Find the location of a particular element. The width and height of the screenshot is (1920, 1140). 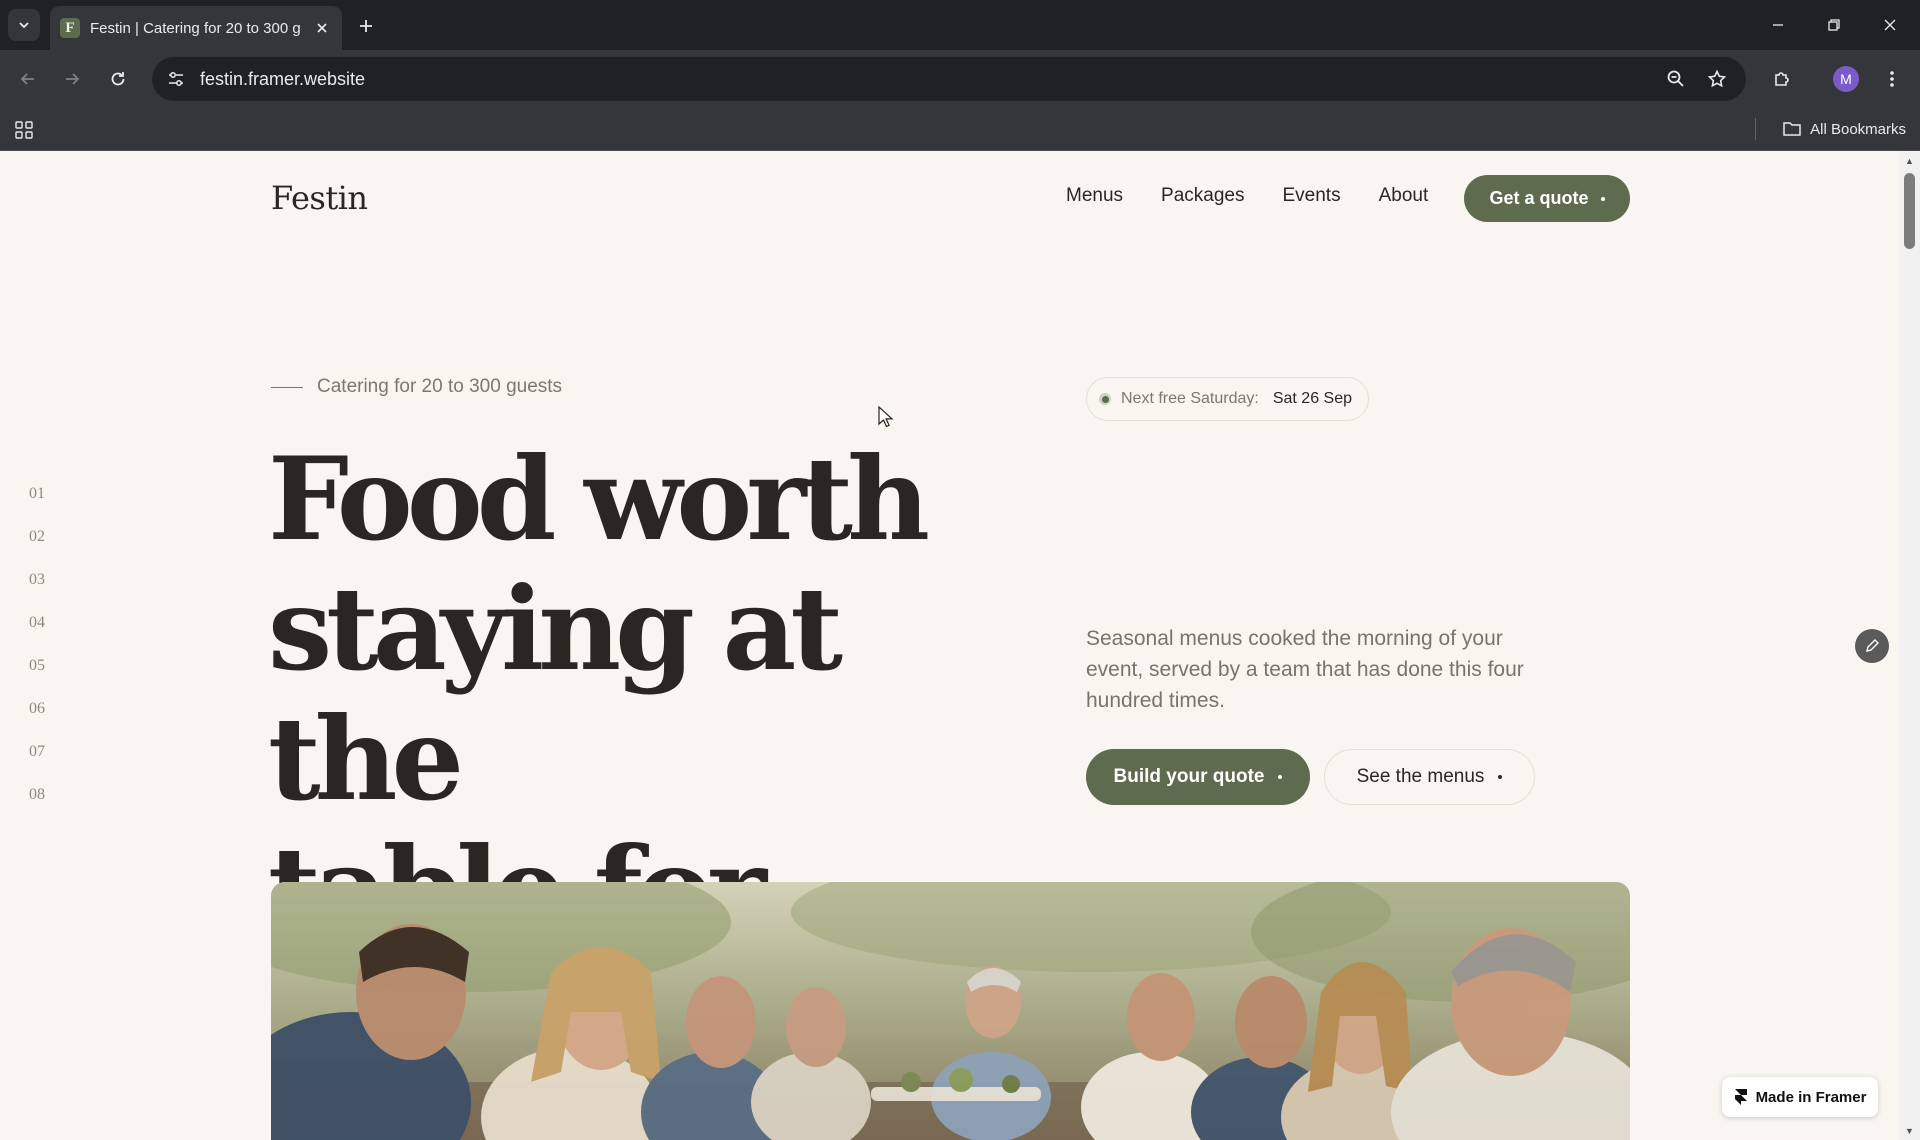

main-nav: Menus Packages Events About is located at coordinates (1247, 196).